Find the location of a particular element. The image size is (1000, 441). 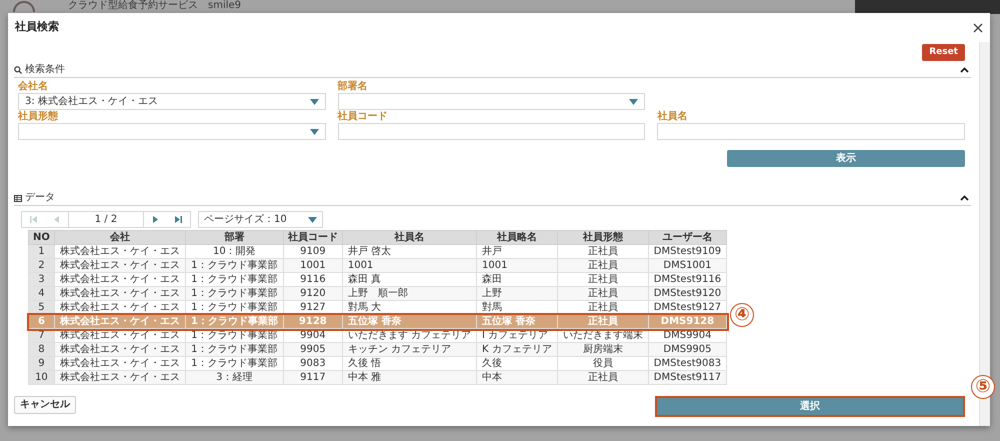

page-size-select: ページサイズ：10 is located at coordinates (260, 219).